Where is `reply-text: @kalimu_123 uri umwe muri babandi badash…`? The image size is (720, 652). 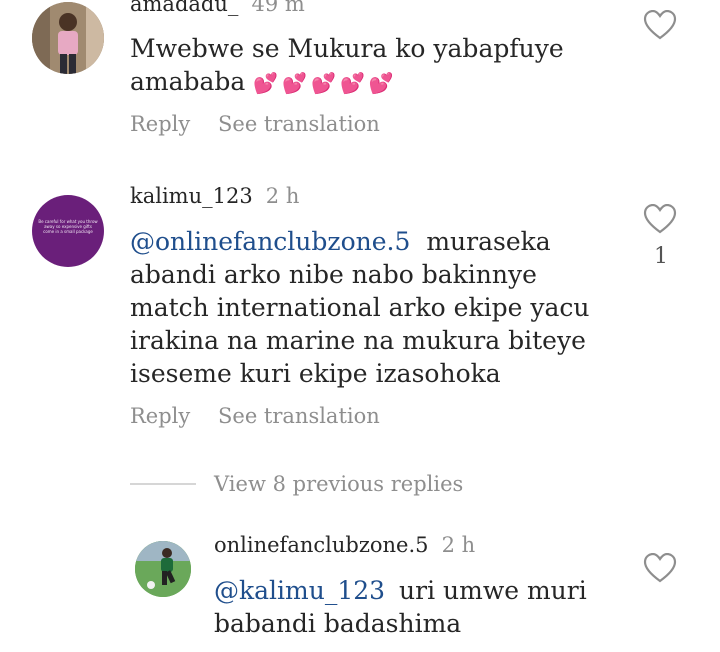 reply-text: @kalimu_123 uri umwe muri babandi badash… is located at coordinates (409, 607).